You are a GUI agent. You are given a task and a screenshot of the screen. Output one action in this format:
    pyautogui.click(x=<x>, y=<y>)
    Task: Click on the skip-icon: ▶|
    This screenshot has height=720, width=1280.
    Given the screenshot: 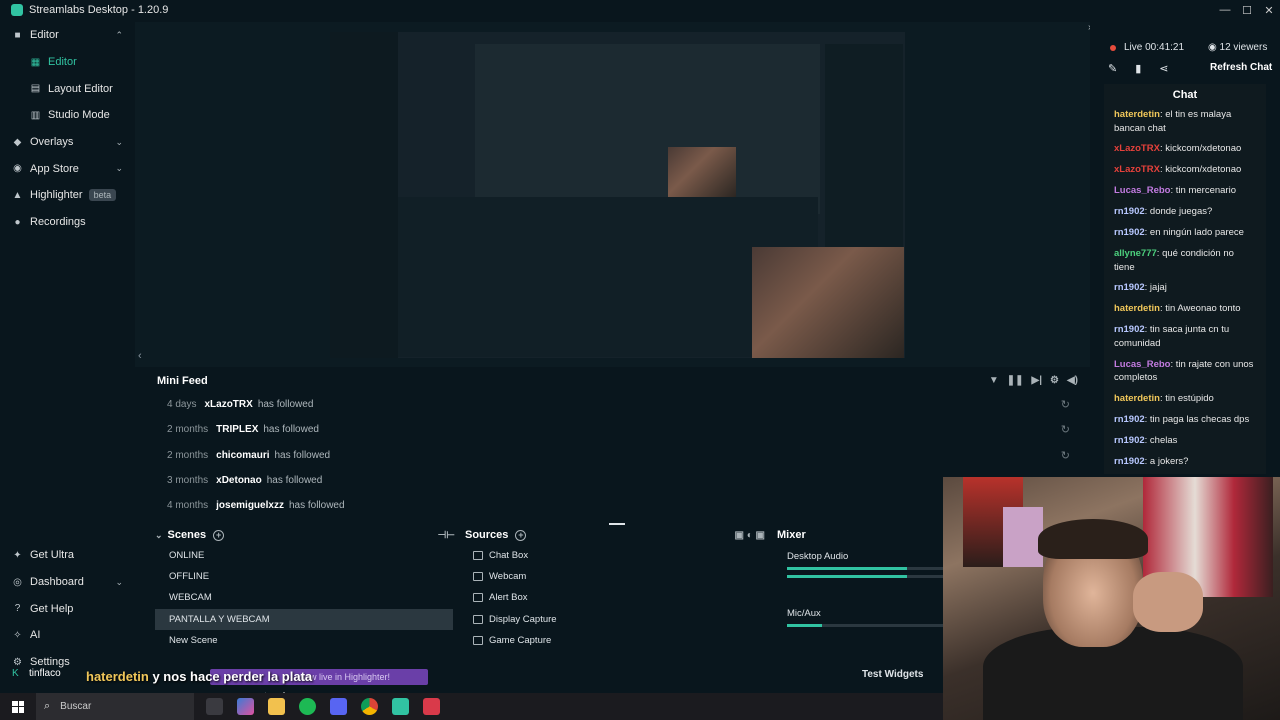 What is the action you would take?
    pyautogui.click(x=1037, y=380)
    